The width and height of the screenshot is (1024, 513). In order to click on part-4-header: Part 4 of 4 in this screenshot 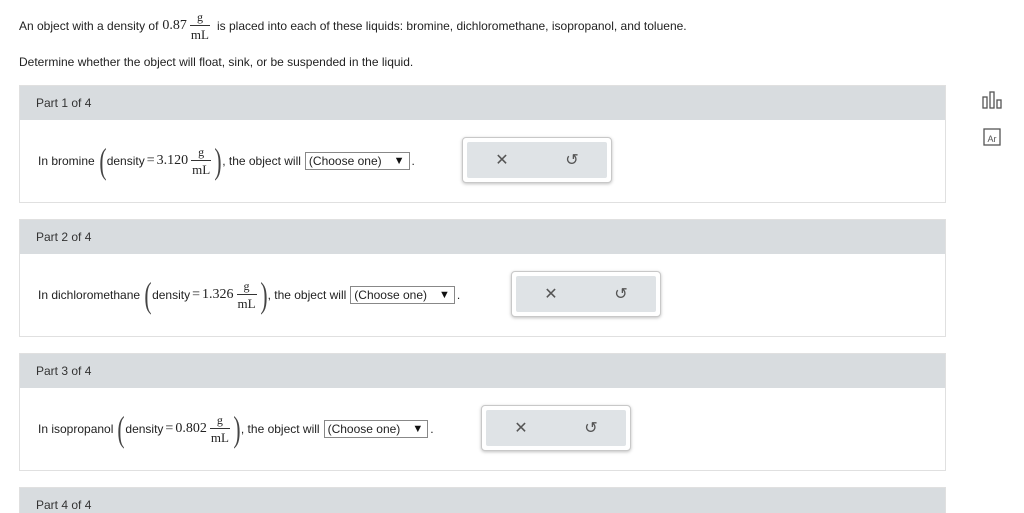, I will do `click(482, 500)`.